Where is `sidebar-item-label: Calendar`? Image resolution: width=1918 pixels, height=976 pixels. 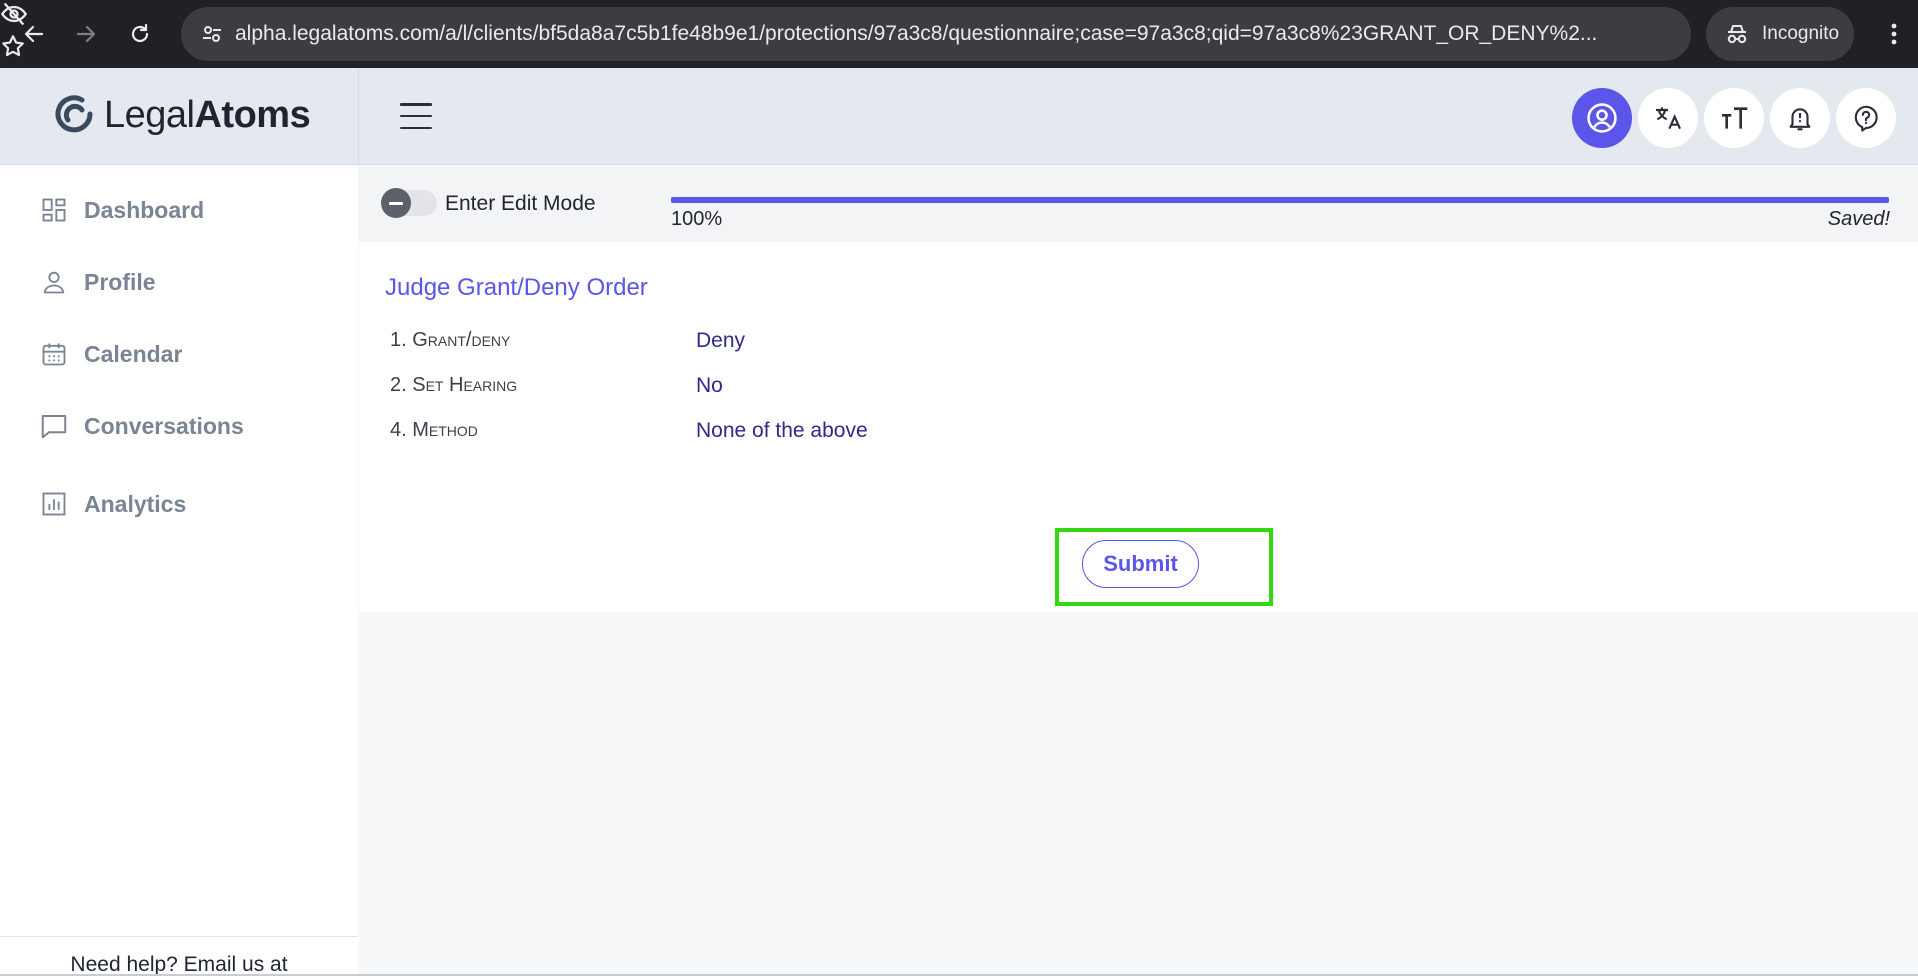 sidebar-item-label: Calendar is located at coordinates (133, 353).